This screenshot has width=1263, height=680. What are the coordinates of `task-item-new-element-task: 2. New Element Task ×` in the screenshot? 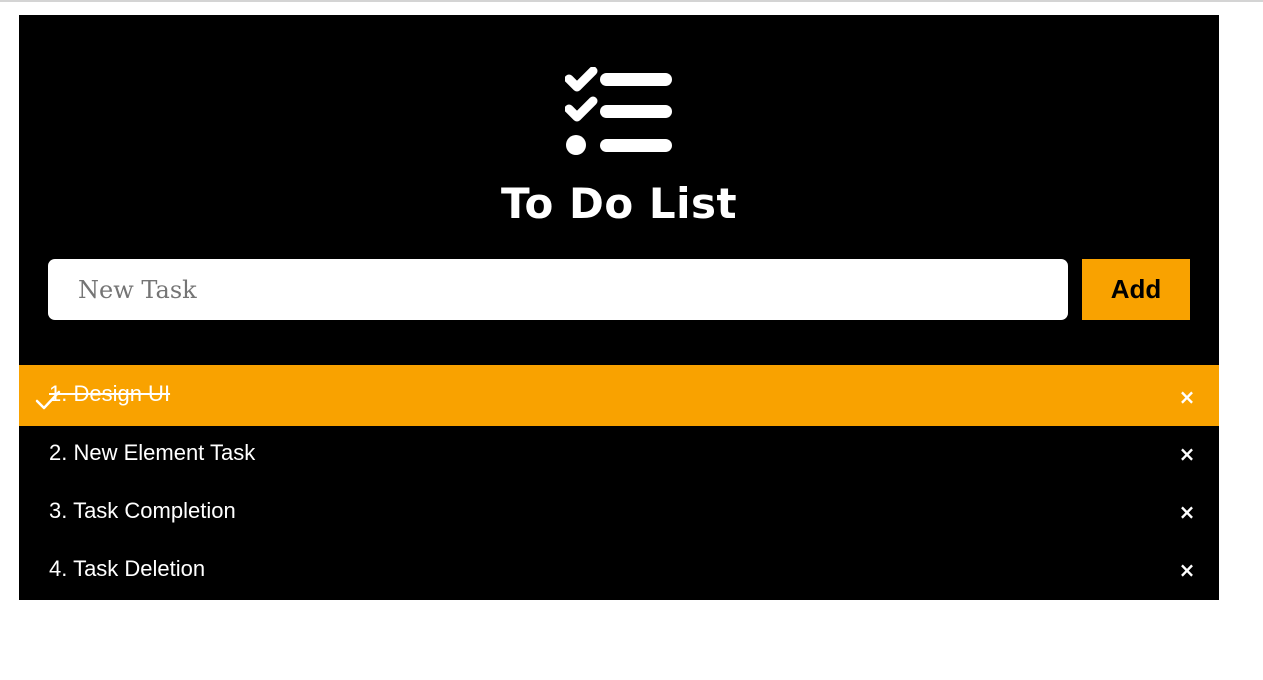 It's located at (619, 455).